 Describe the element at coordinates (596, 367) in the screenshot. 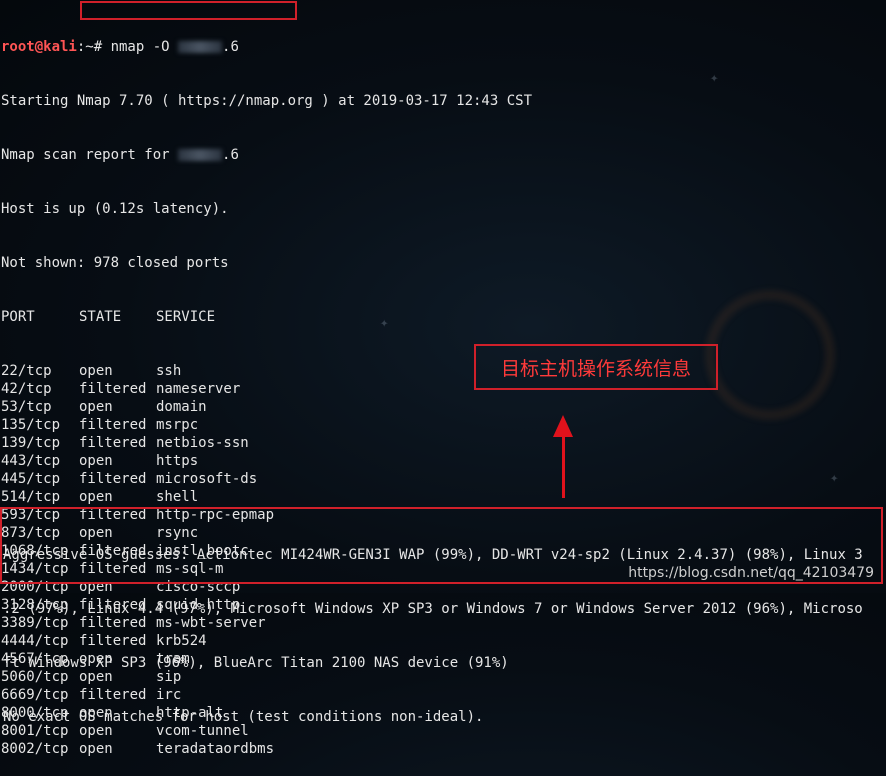

I see `os-info-callout: 目标主机操作系统信息` at that location.